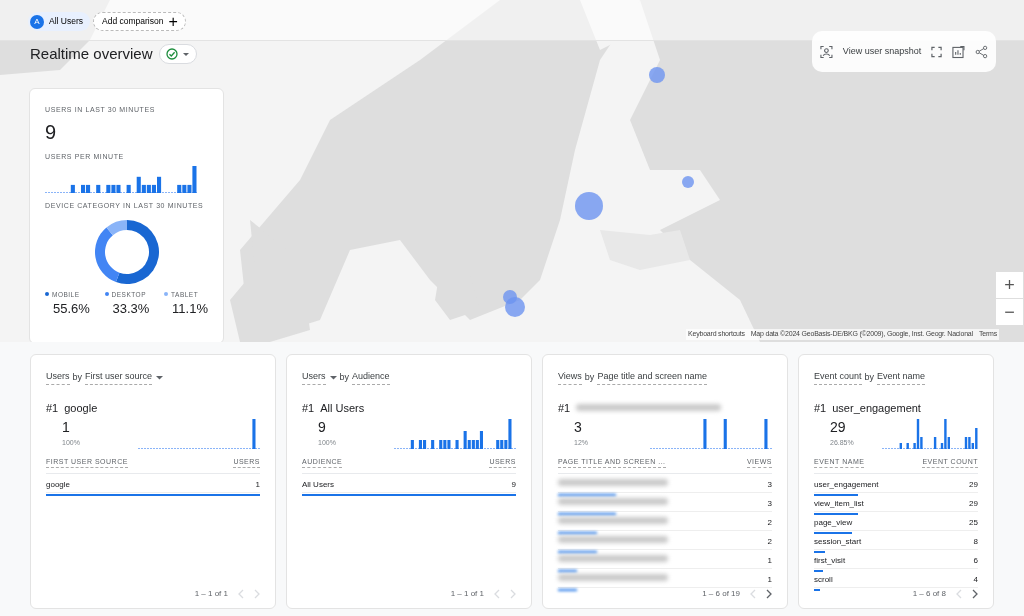 The width and height of the screenshot is (1024, 616). Describe the element at coordinates (578, 427) in the screenshot. I see `top-item-value: 3` at that location.